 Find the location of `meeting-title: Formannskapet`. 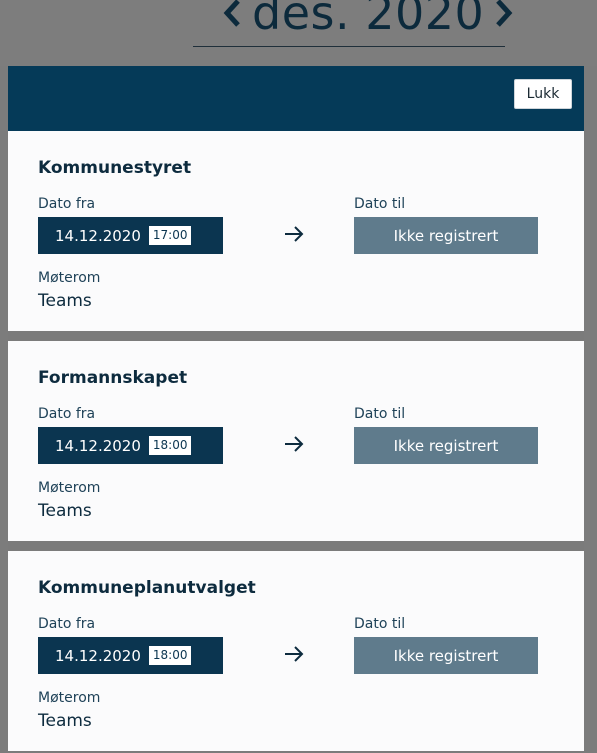

meeting-title: Formannskapet is located at coordinates (113, 378).